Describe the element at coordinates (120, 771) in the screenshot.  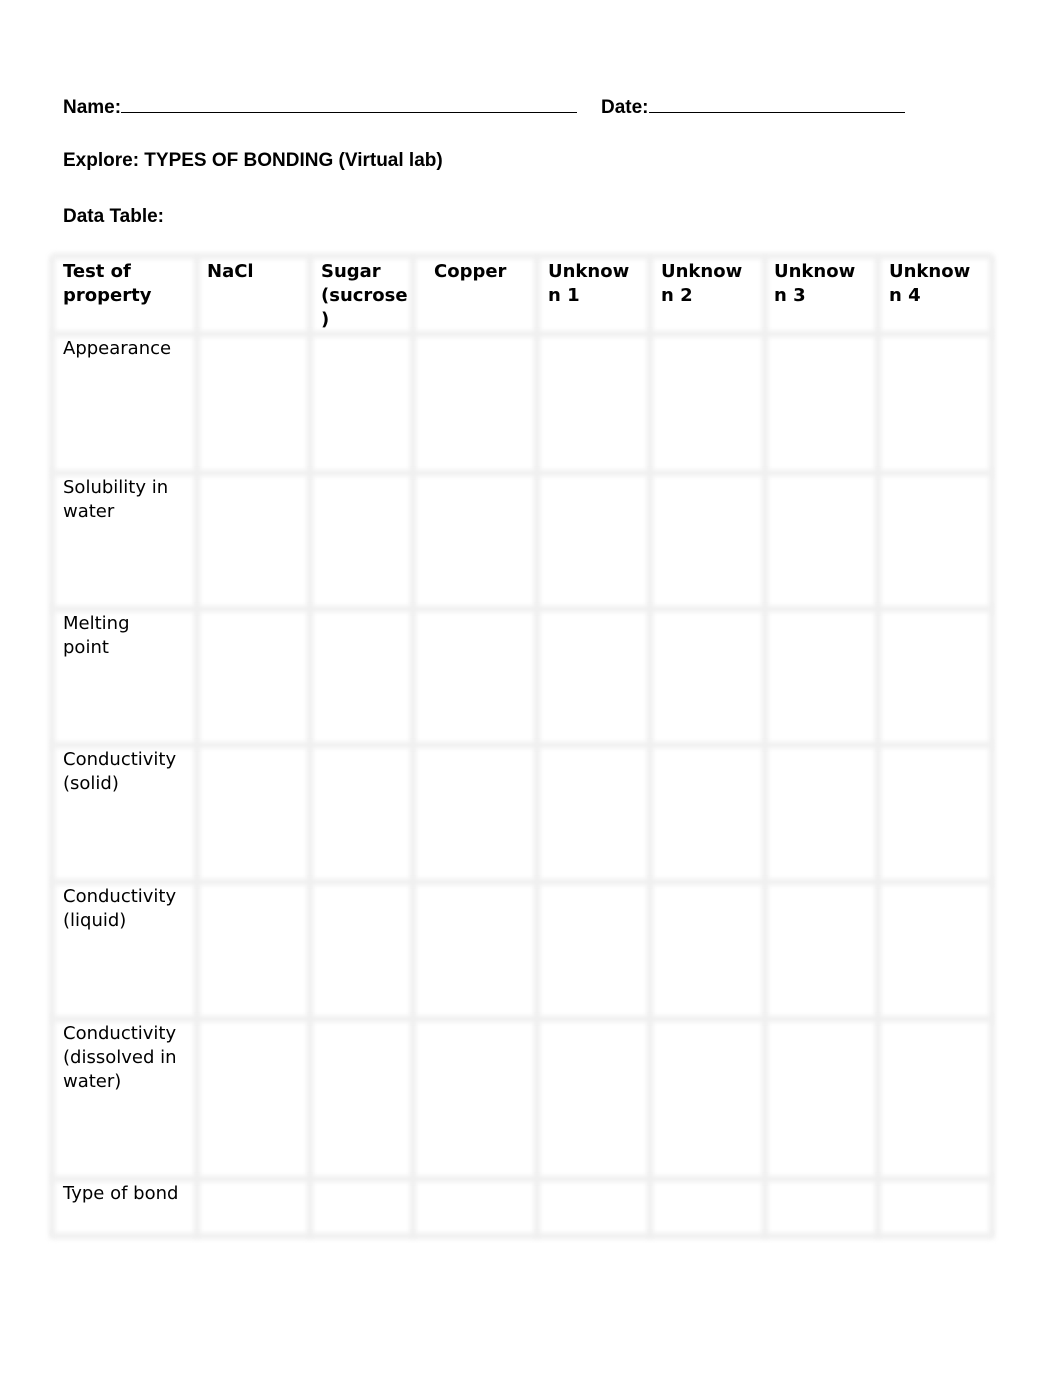
I see `row-label: Conductivity (solid)` at that location.